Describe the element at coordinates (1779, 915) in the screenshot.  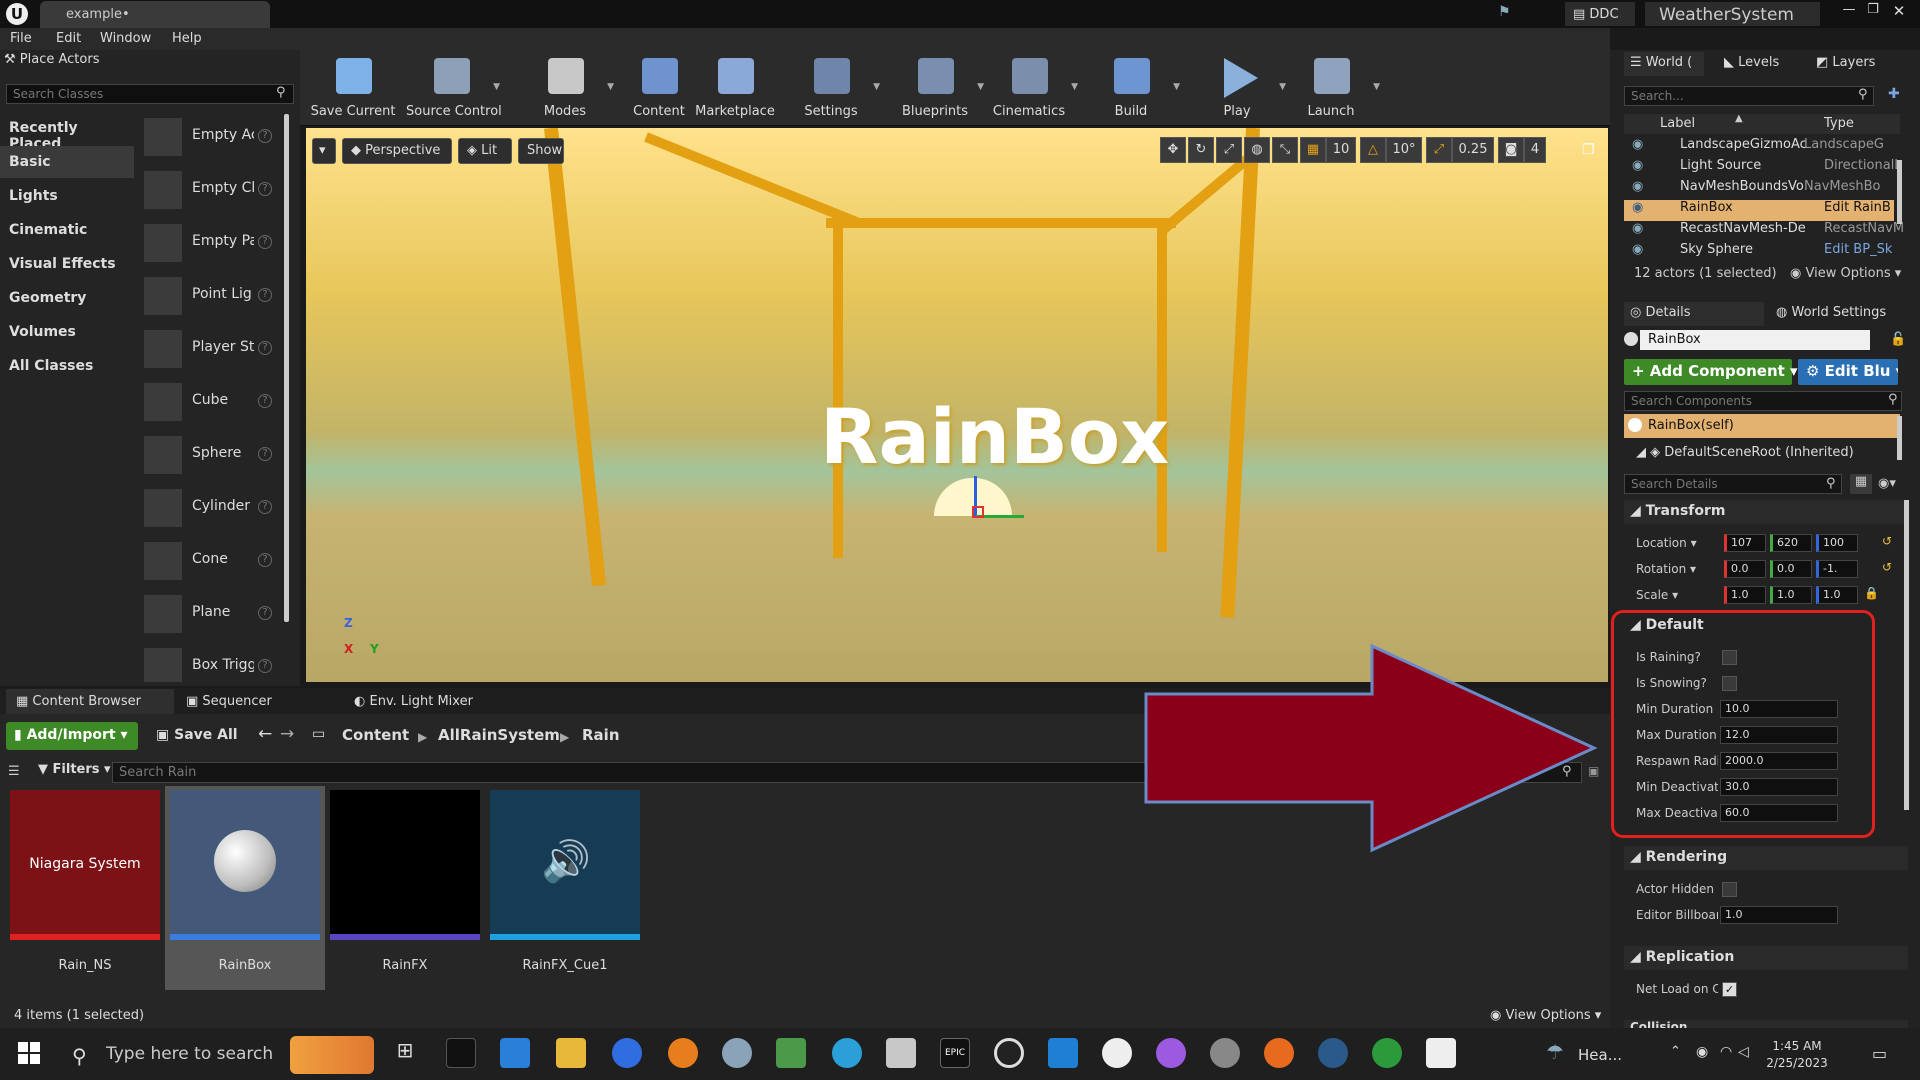
I see `editor-billboard-field: 1.0` at that location.